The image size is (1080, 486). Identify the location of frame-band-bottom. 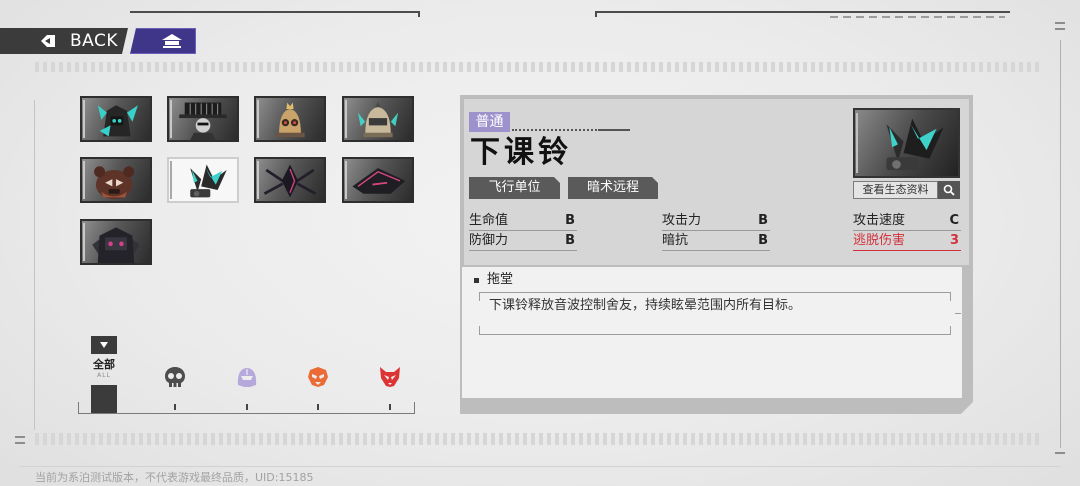
(537, 439).